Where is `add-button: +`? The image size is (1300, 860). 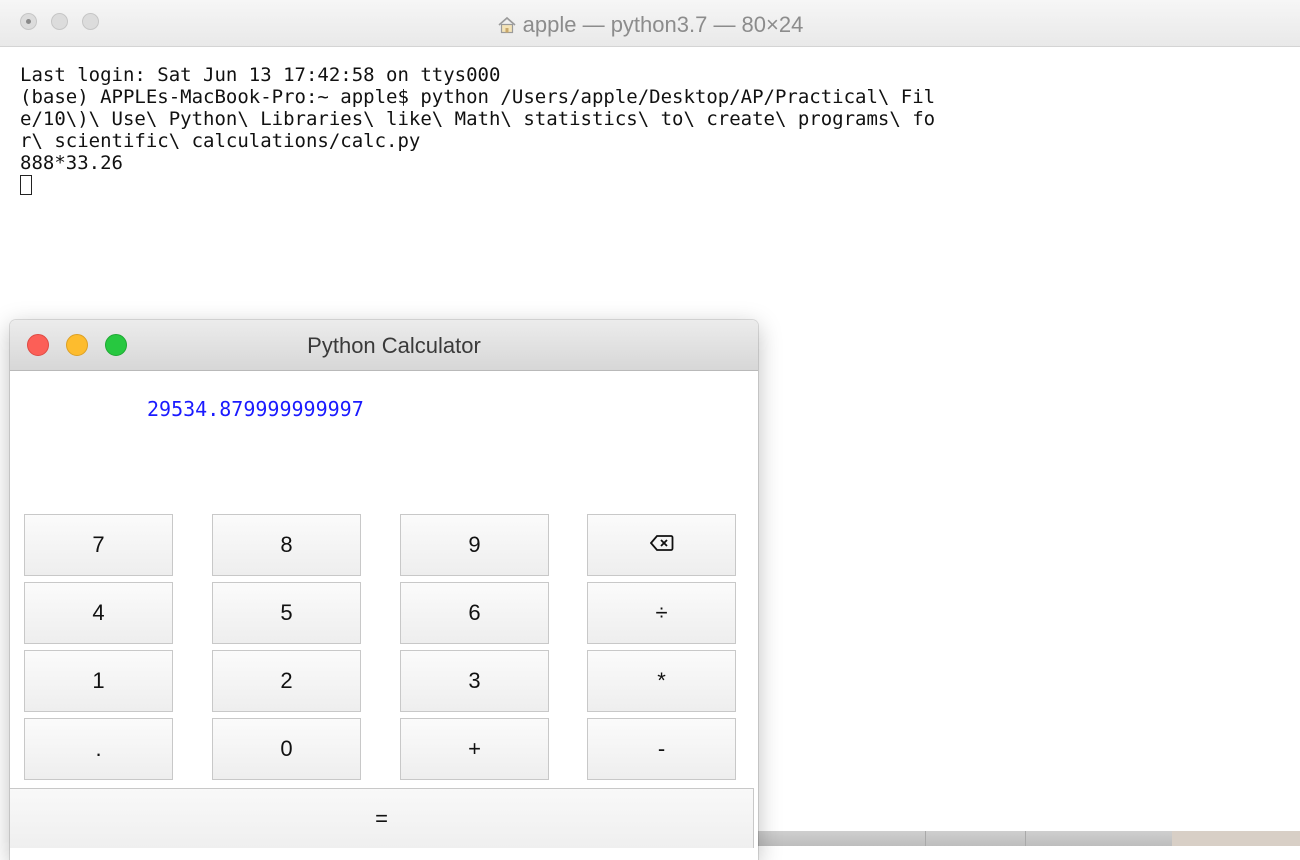
add-button: + is located at coordinates (474, 749).